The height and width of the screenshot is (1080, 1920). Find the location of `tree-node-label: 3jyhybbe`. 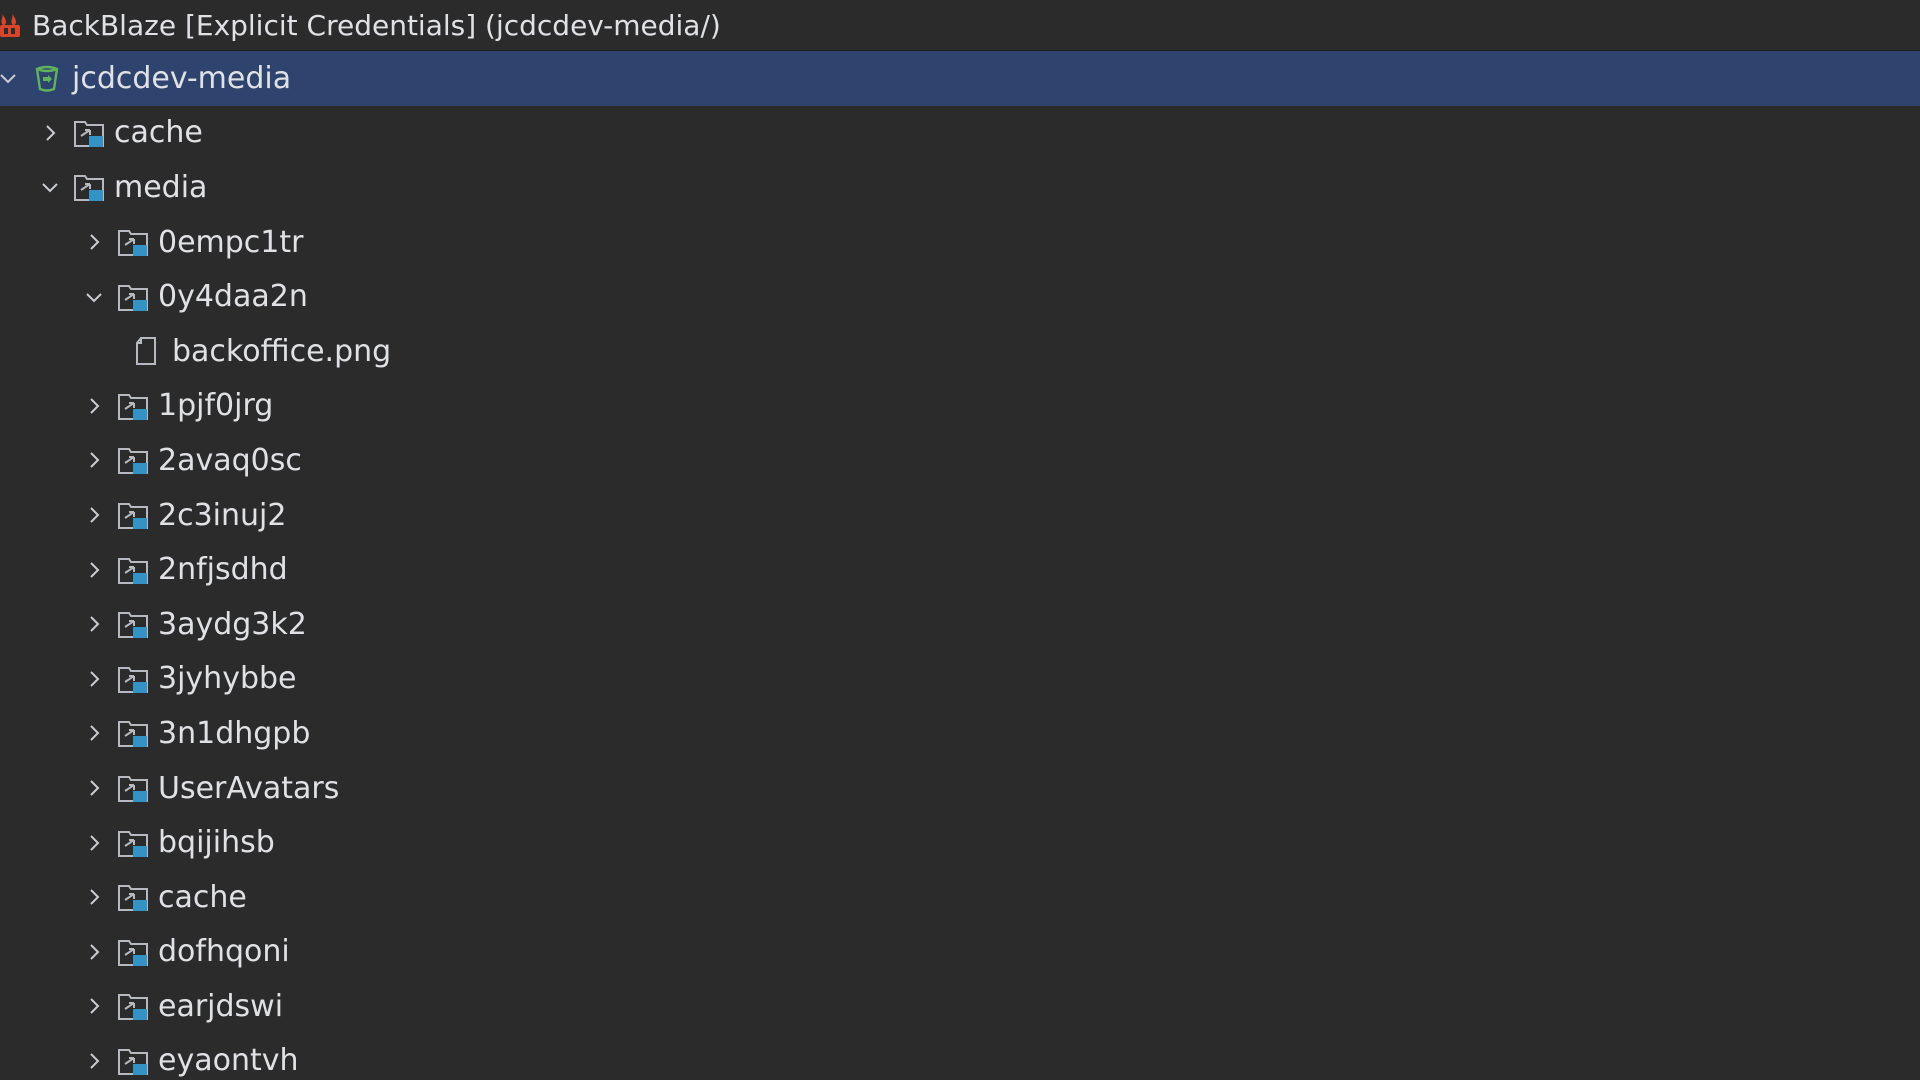

tree-node-label: 3jyhybbe is located at coordinates (227, 679).